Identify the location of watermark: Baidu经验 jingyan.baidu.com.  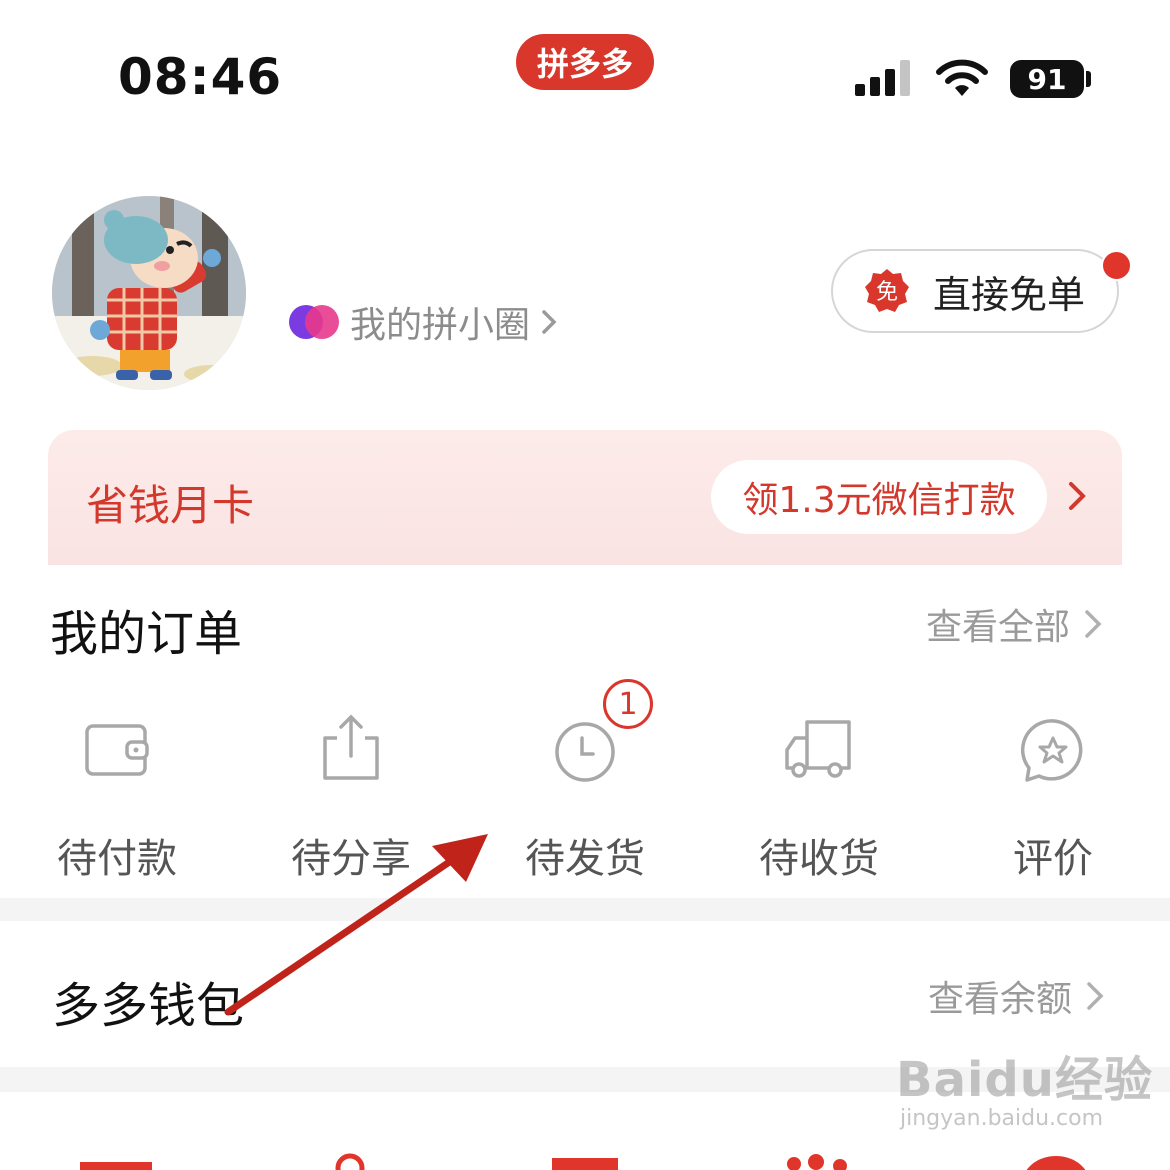
(1024, 1085).